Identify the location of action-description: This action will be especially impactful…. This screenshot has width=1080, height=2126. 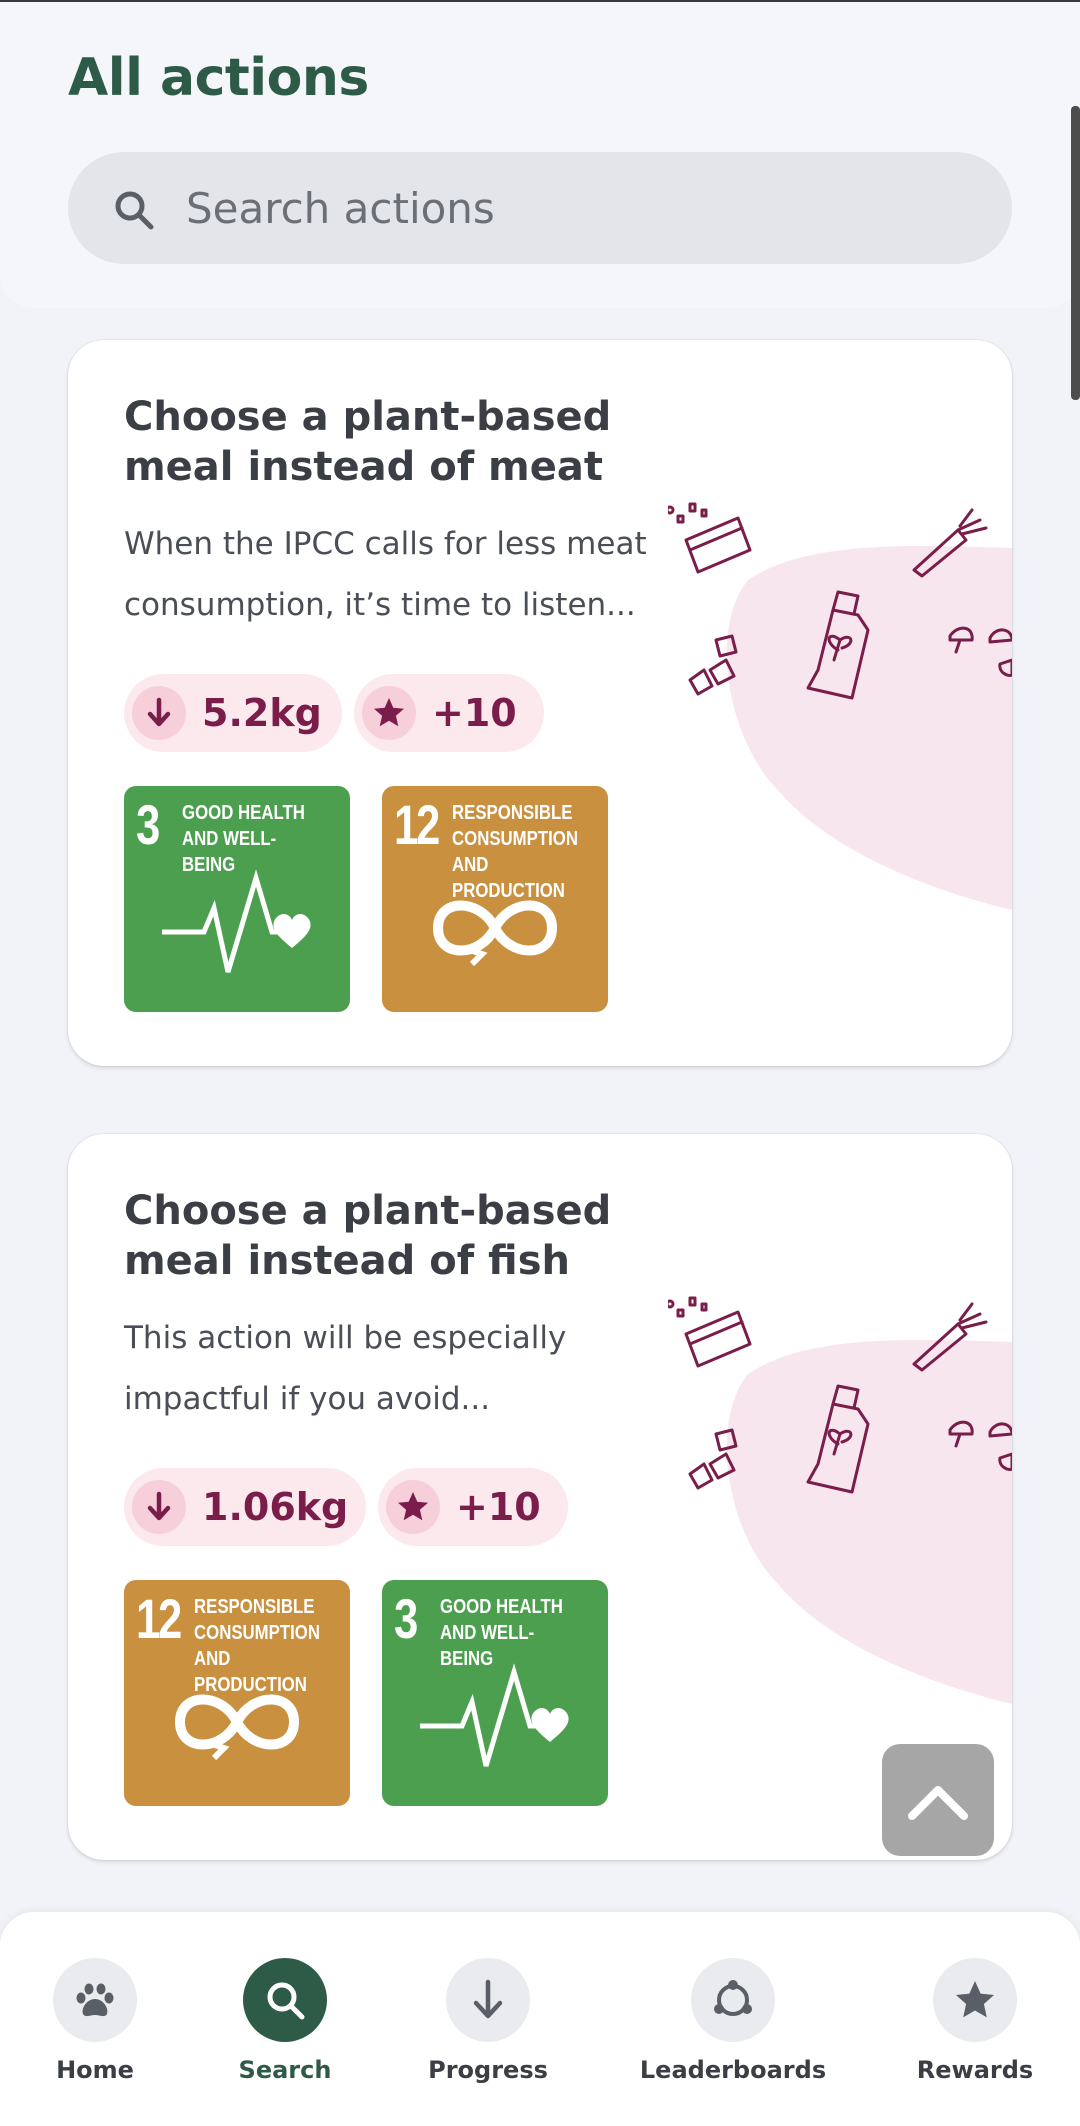
(345, 1368).